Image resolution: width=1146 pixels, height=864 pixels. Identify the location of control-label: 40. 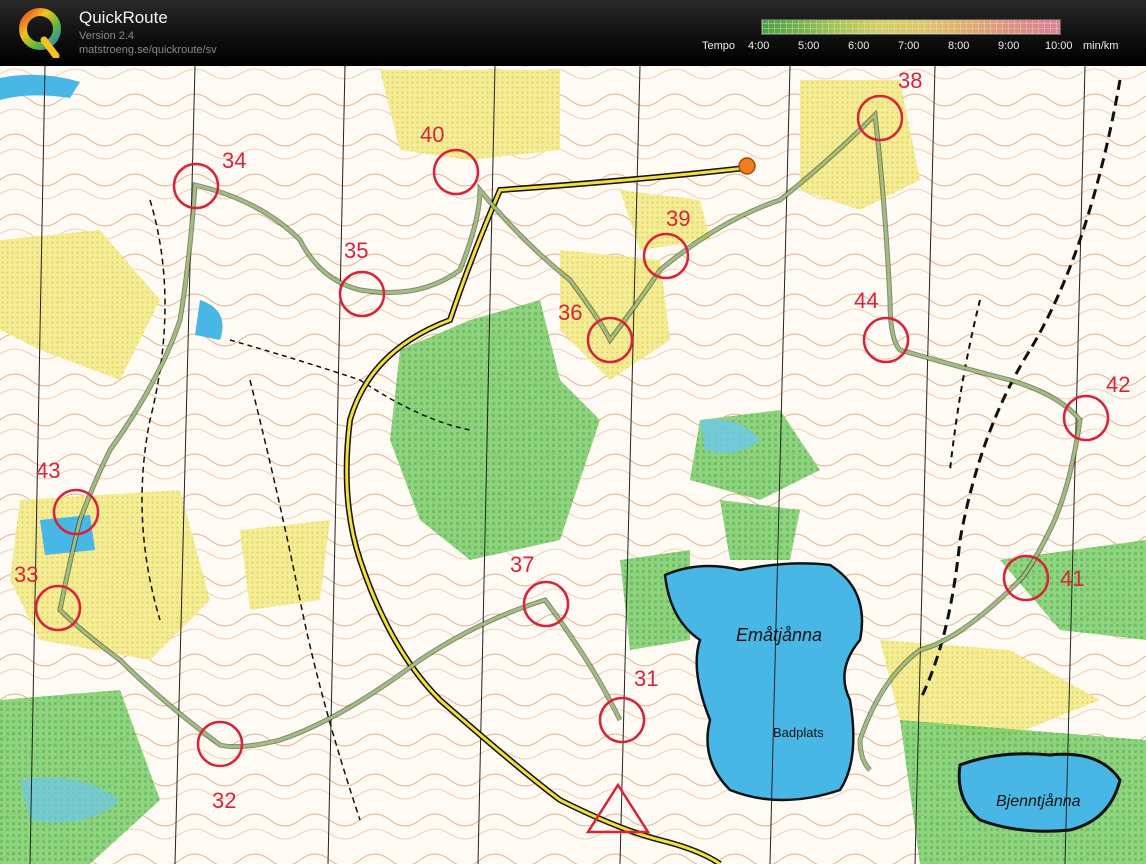
(432, 134).